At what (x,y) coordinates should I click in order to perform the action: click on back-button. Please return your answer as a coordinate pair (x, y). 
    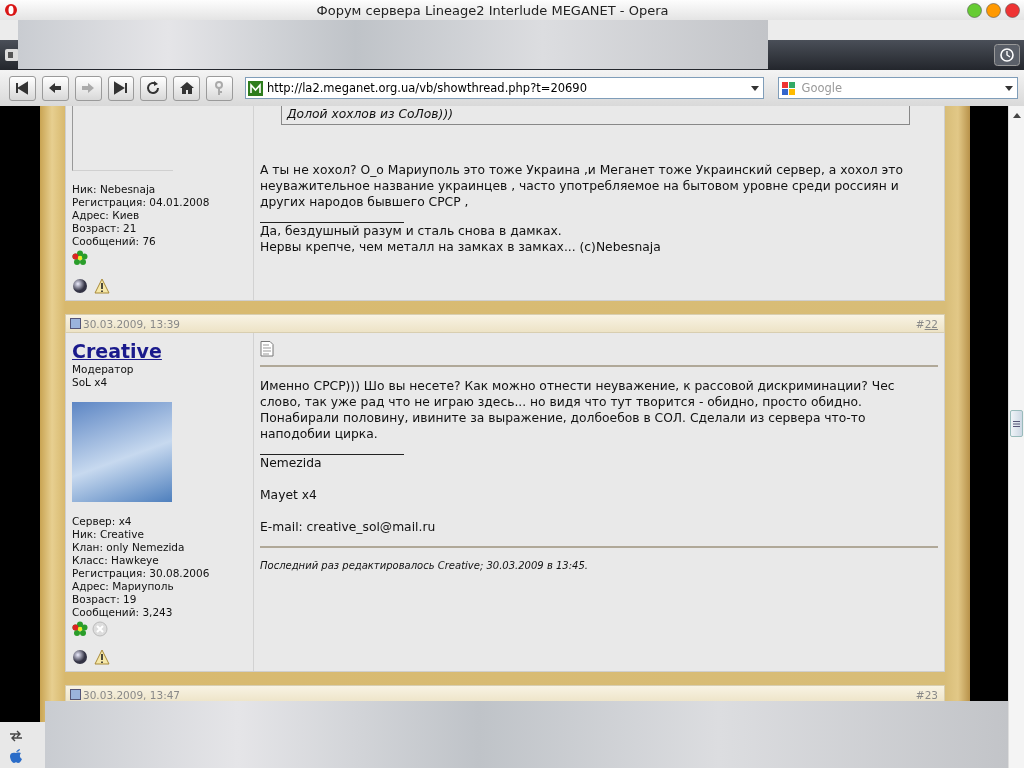
    Looking at the image, I should click on (55, 88).